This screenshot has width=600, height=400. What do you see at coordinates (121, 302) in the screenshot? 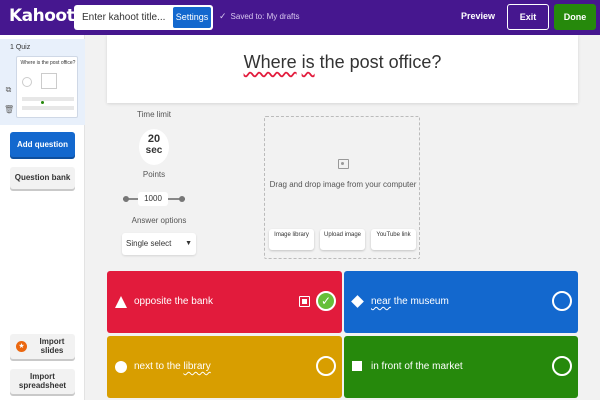
I see `triangle-icon` at bounding box center [121, 302].